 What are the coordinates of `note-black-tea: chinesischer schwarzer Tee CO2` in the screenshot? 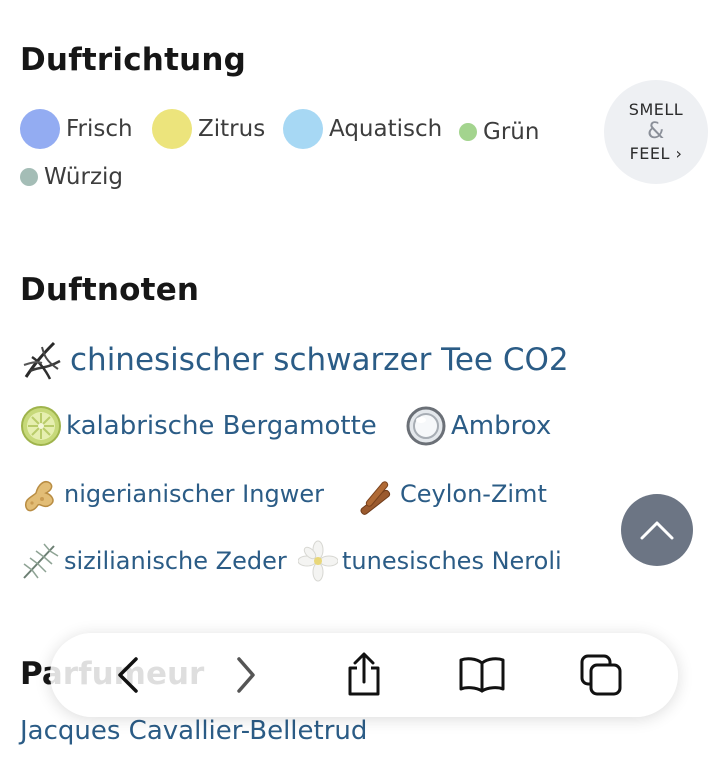 It's located at (294, 360).